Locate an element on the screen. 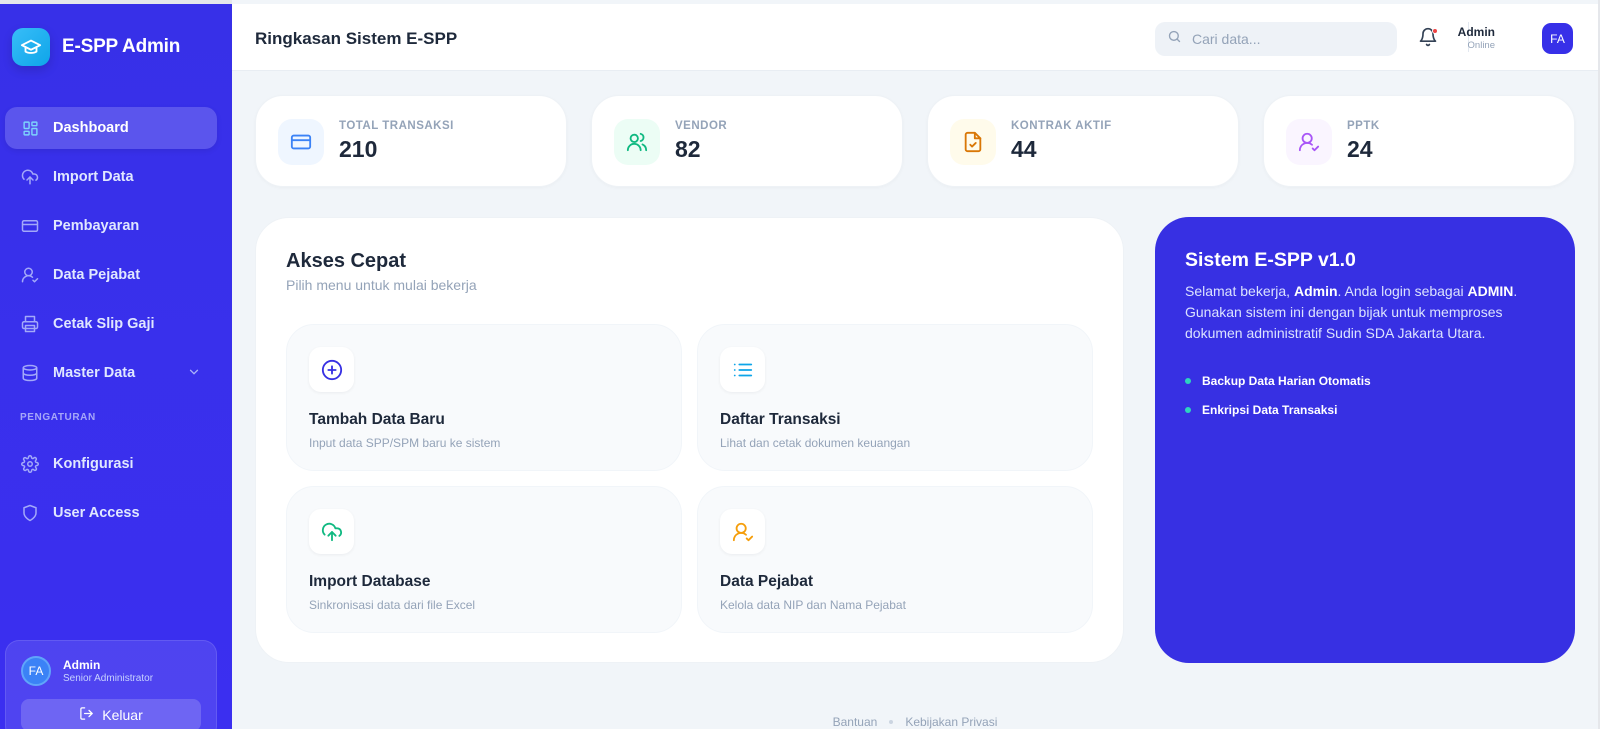  page-title: Ringkasan Sistem E-SPP is located at coordinates (356, 38).